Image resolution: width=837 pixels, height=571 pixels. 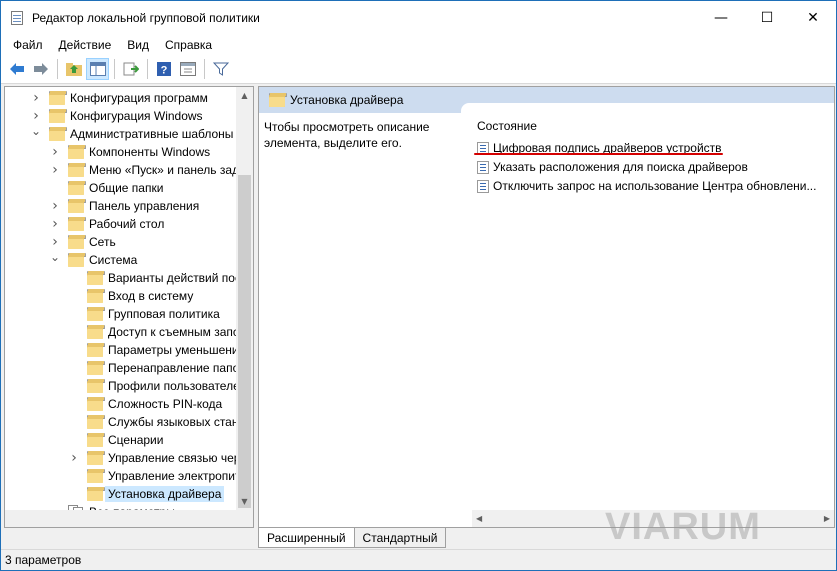 I want to click on tree-item: › Панель управления, so click(x=124, y=206).